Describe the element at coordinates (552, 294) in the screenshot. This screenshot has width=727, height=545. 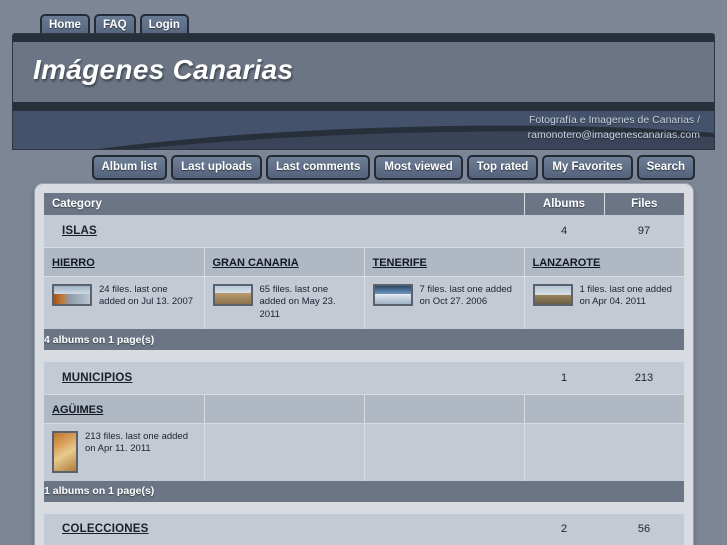
I see `album-thumbnail-lanzarote` at that location.